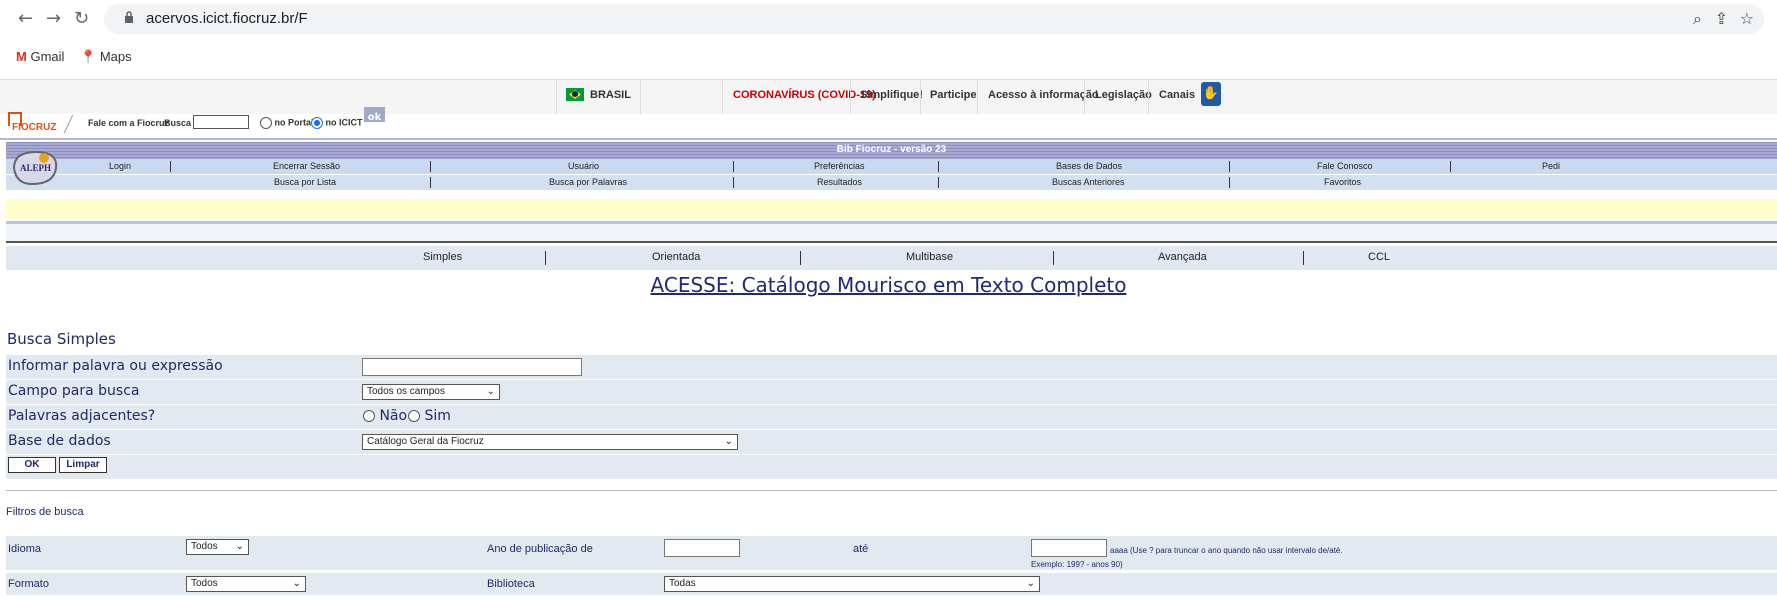 Image resolution: width=1777 pixels, height=600 pixels. I want to click on fiocruz-brand: FIOCRUZ, so click(34, 127).